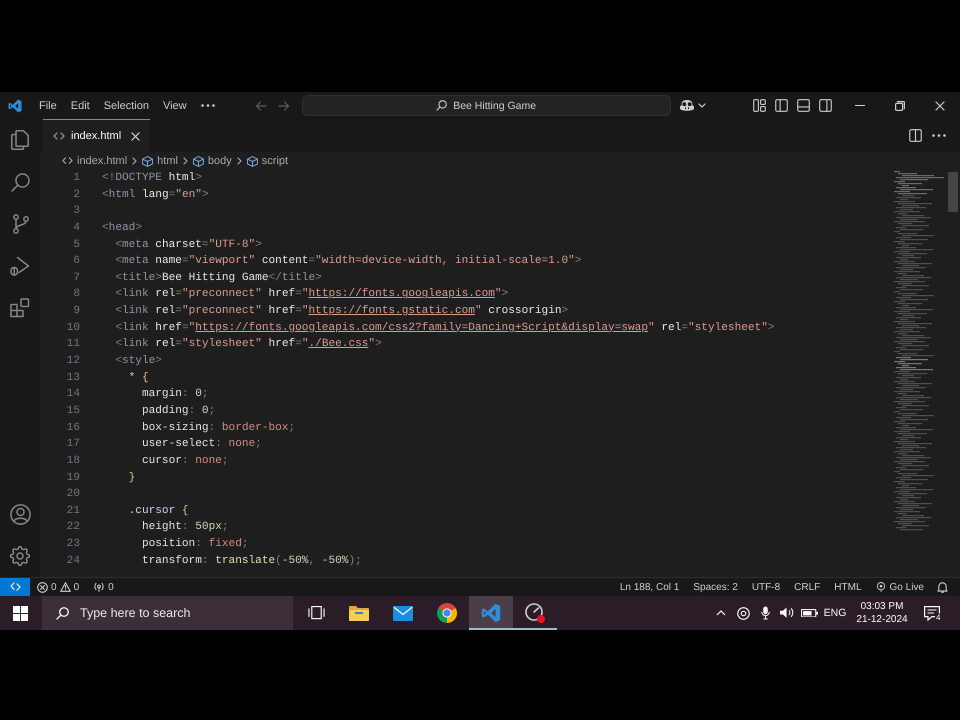  Describe the element at coordinates (126, 105) in the screenshot. I see `menu-item: Selection` at that location.